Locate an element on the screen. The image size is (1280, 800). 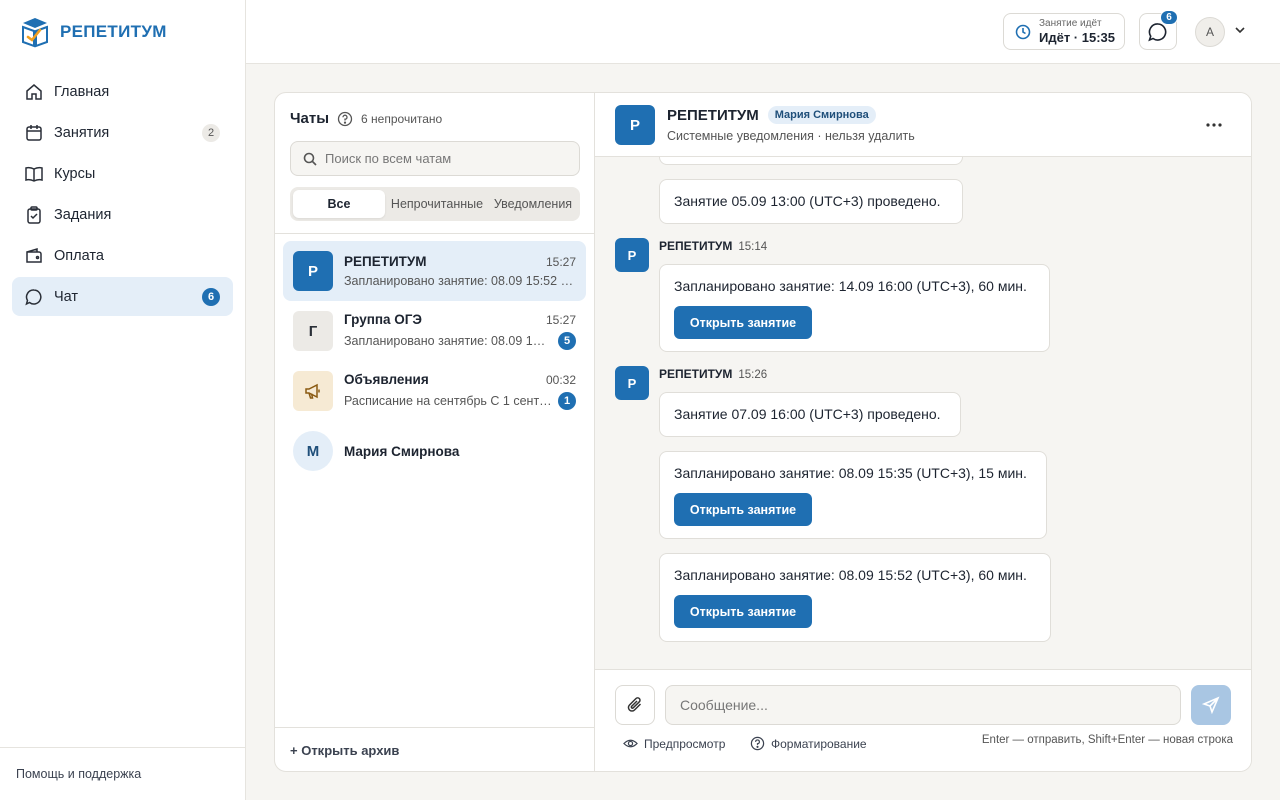
more-options-button is located at coordinates (1214, 125).